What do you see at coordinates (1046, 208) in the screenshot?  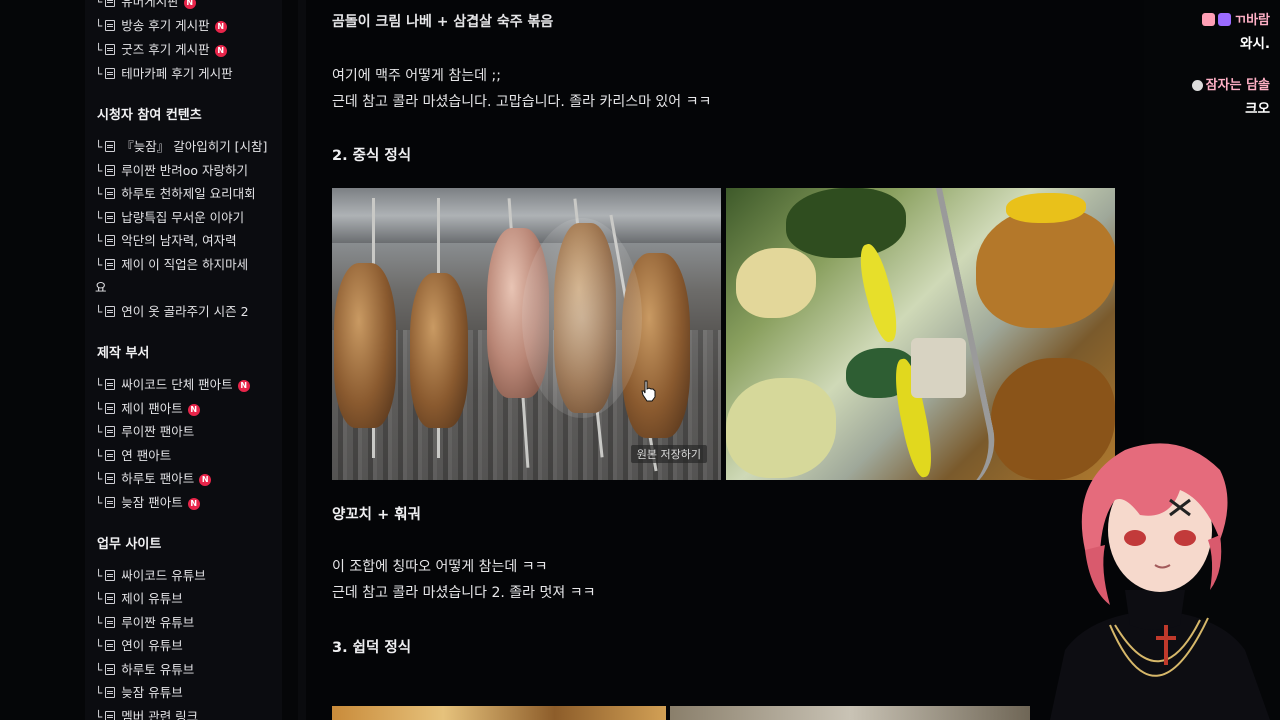 I see `fried-tofu` at bounding box center [1046, 208].